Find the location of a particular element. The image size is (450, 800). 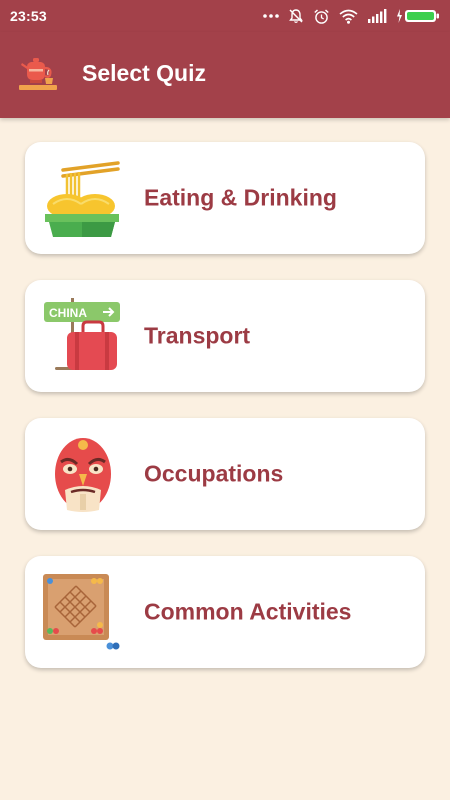

luggage-sign-icon: CHINA is located at coordinates (82, 334).